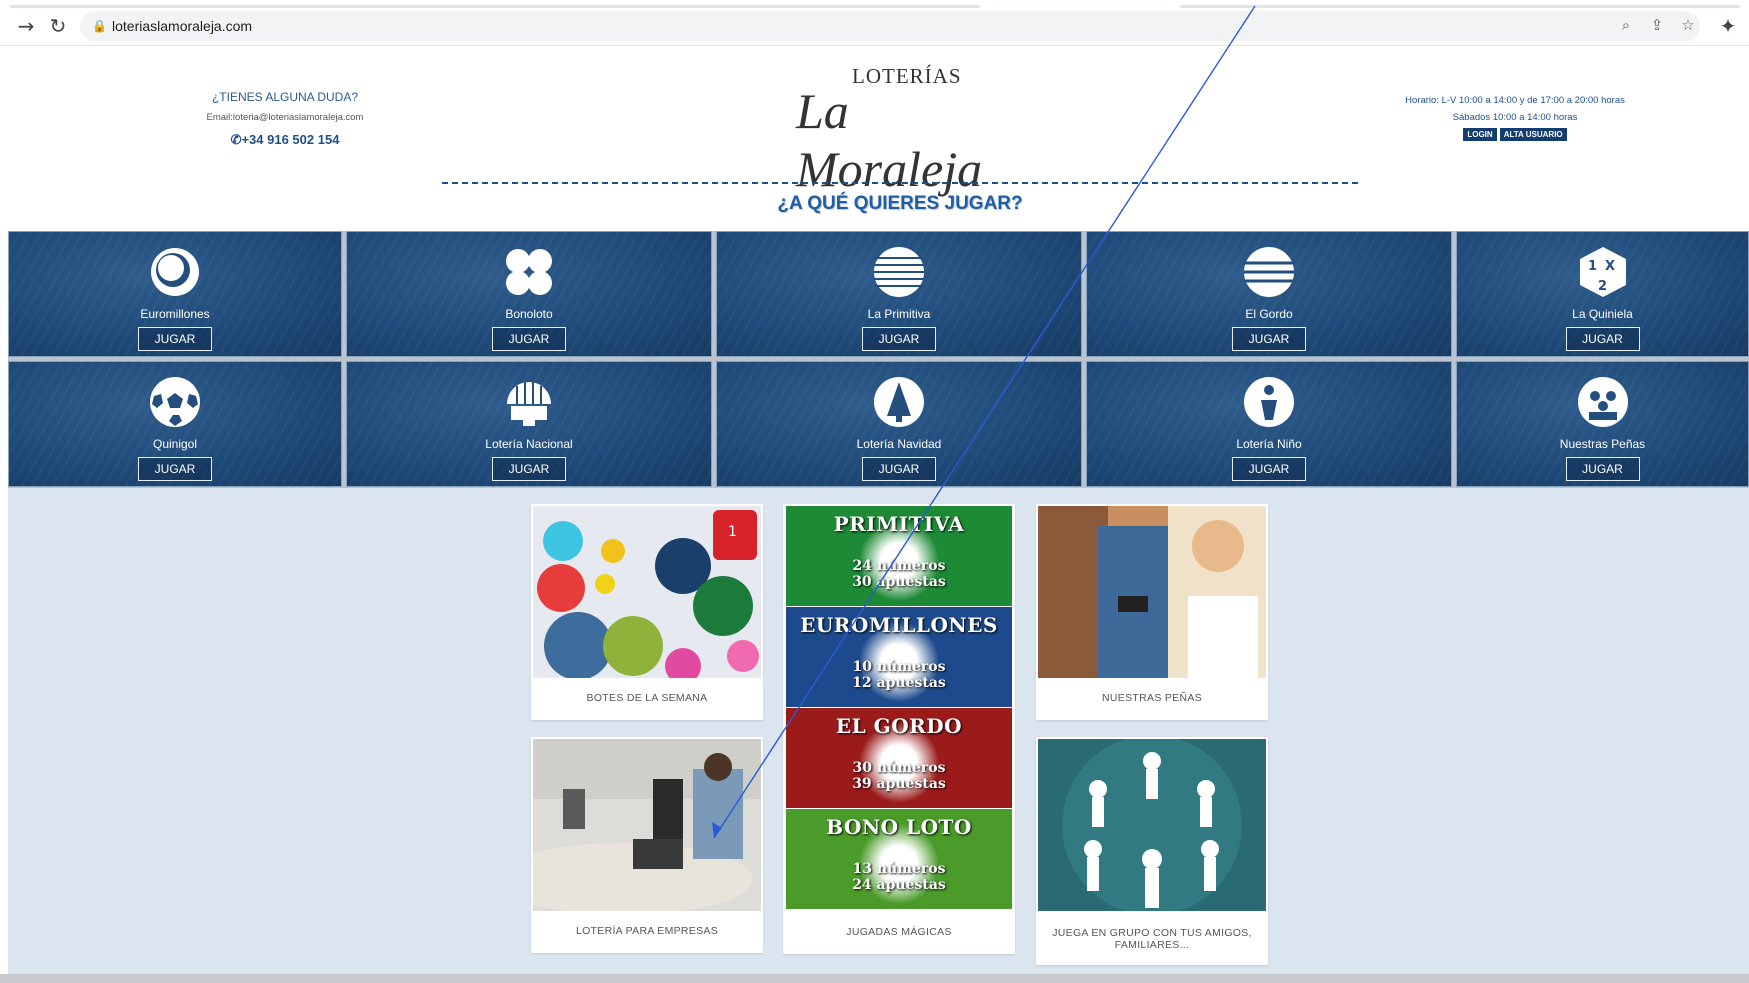 The image size is (1749, 983). I want to click on share-icon: ⇪, so click(1657, 26).